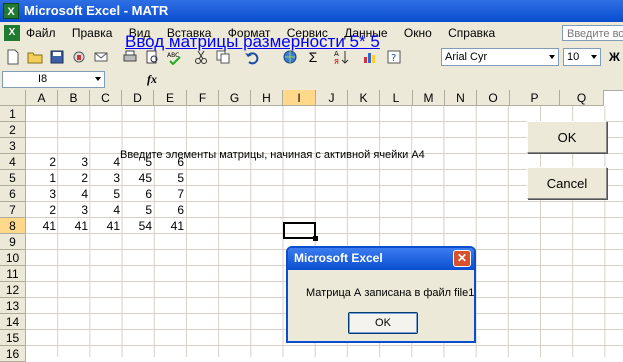 This screenshot has height=362, width=623. What do you see at coordinates (390, 293) in the screenshot?
I see `dialog-message: Матрица А записана в файл file1` at bounding box center [390, 293].